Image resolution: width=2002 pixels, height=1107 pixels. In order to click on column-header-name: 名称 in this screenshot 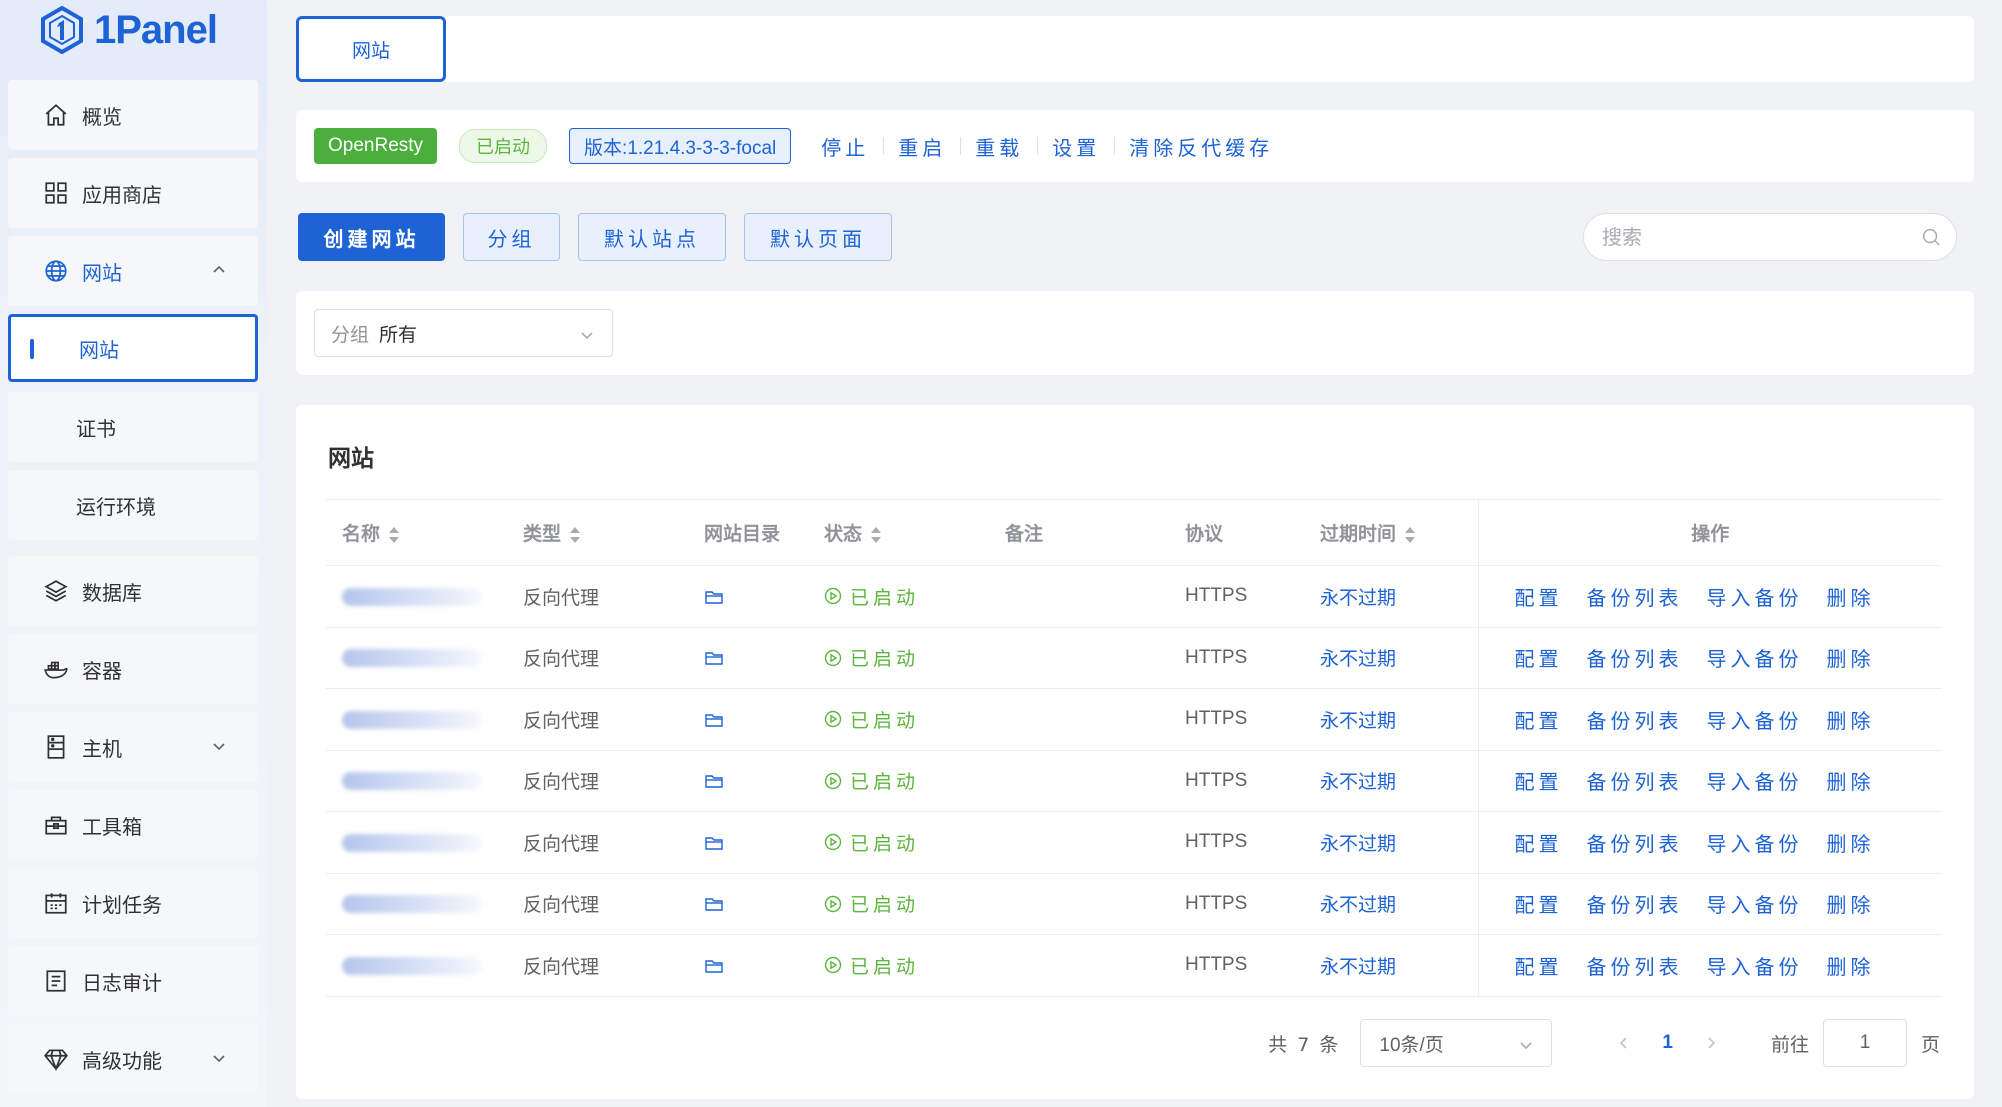, I will do `click(416, 532)`.